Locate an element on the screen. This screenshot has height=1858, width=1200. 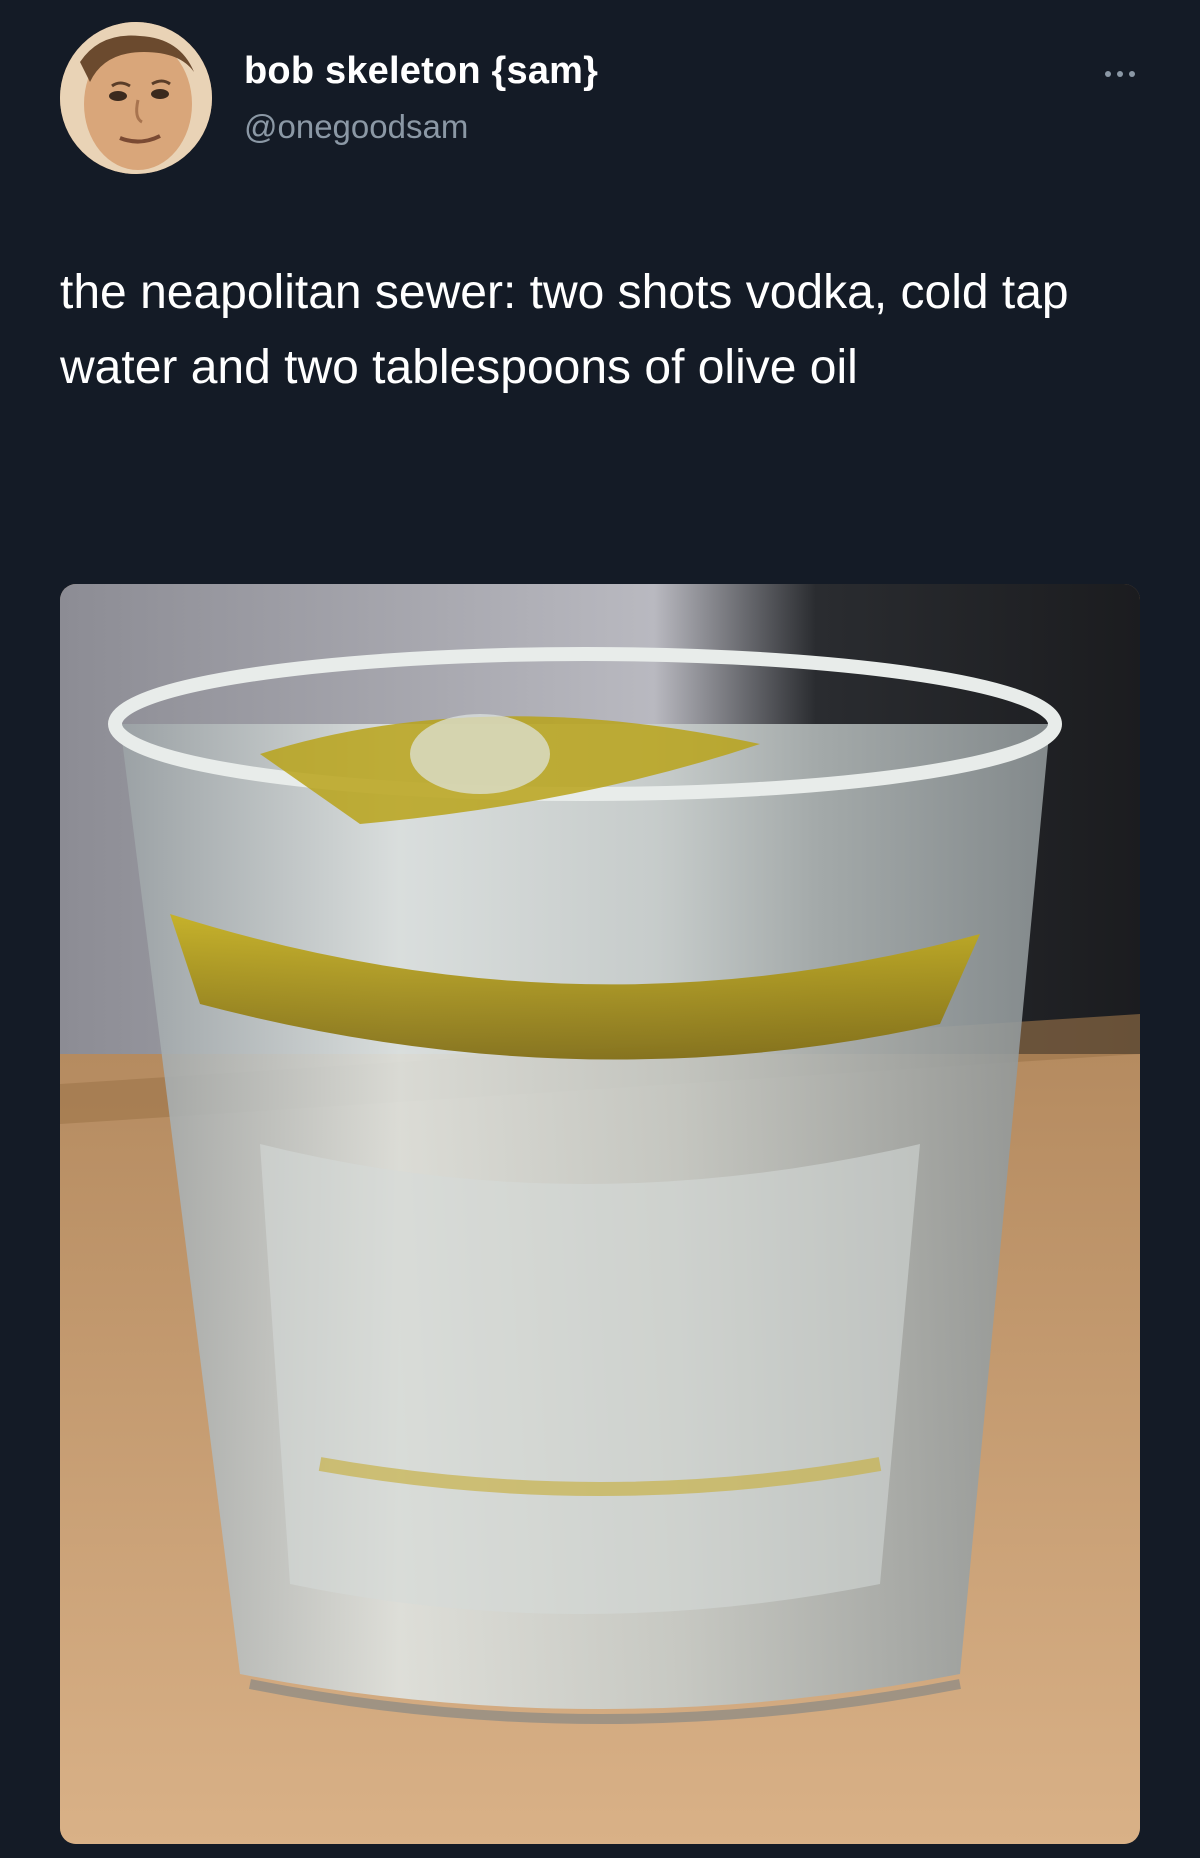
avatar is located at coordinates (136, 98).